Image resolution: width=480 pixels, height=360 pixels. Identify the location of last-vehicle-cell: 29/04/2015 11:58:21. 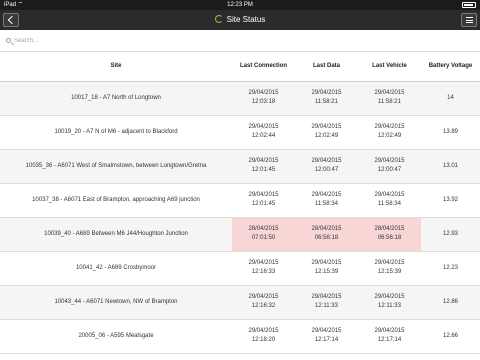
(389, 98).